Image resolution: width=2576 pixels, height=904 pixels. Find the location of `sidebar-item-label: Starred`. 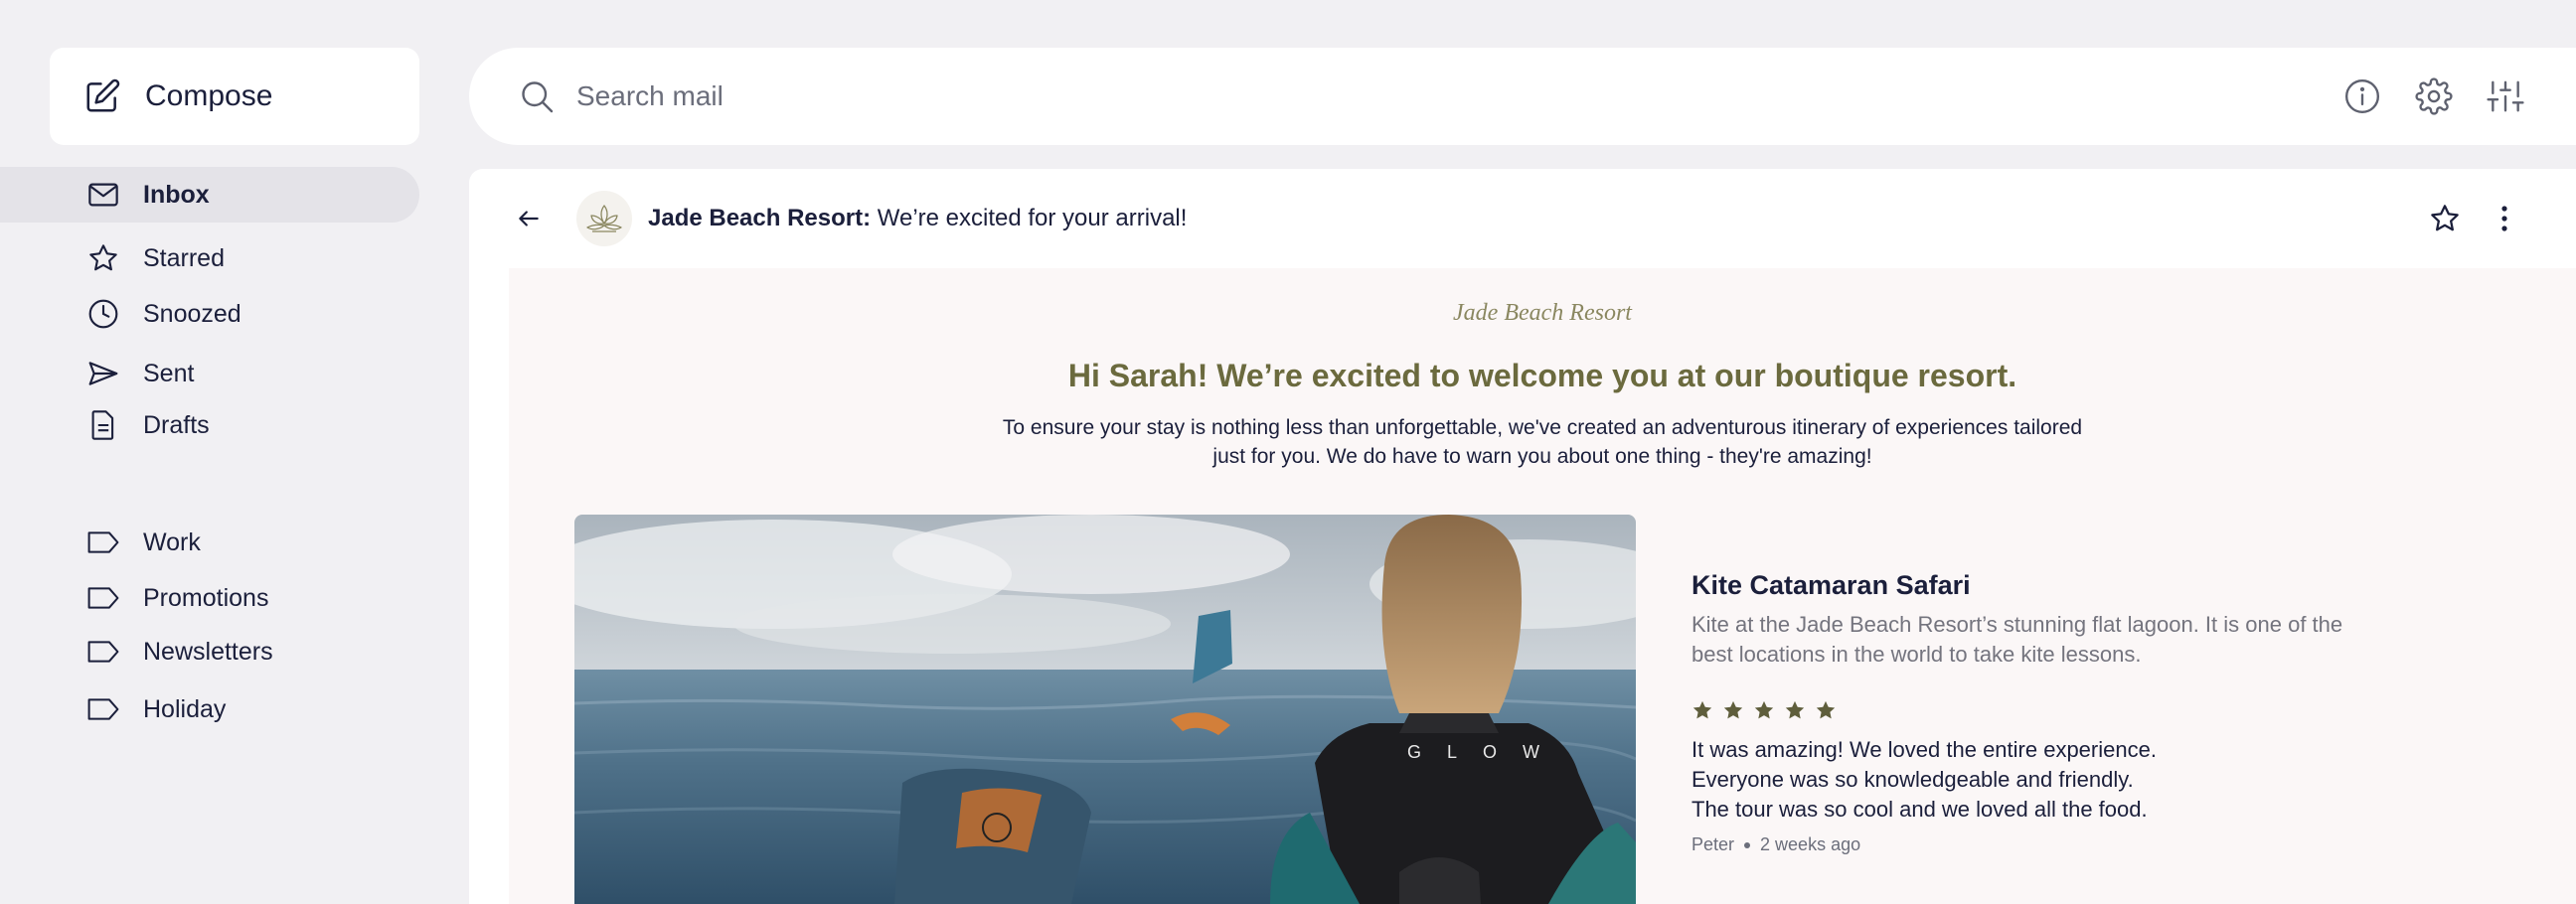

sidebar-item-label: Starred is located at coordinates (184, 257).